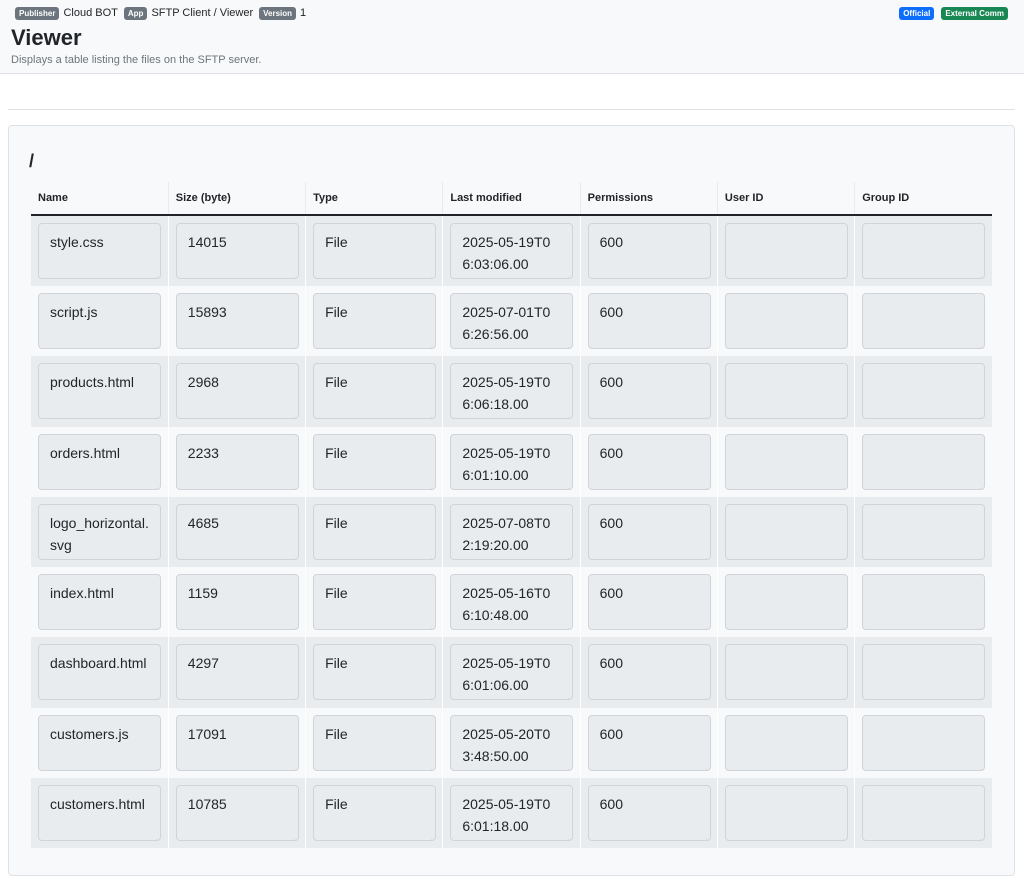 Image resolution: width=1024 pixels, height=883 pixels. I want to click on modified-field: 2025-05-16T06:10:48.00, so click(512, 602).